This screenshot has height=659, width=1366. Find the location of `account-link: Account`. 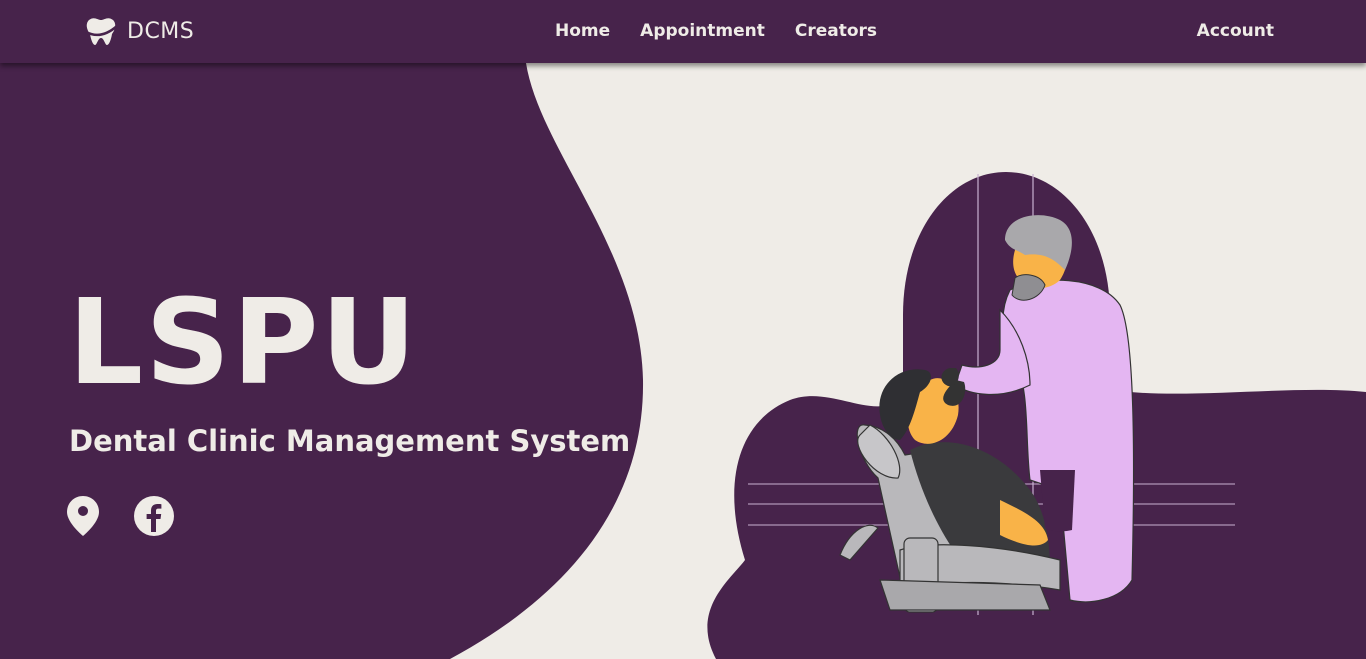

account-link: Account is located at coordinates (1235, 31).